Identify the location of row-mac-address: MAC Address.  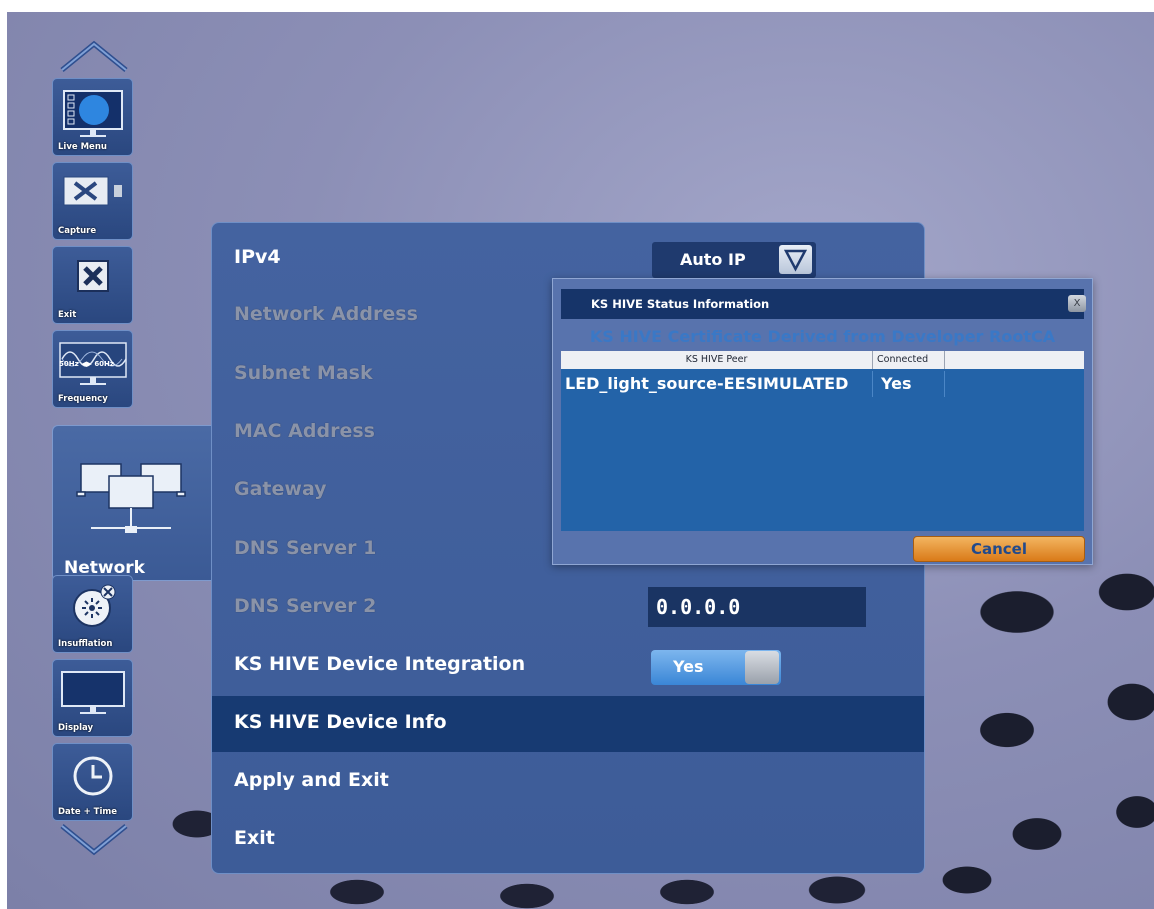
(304, 431).